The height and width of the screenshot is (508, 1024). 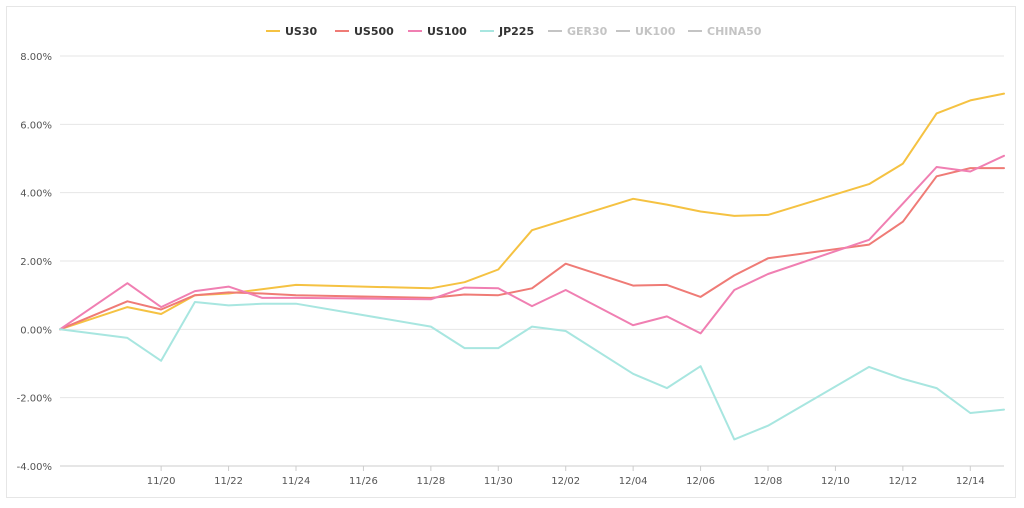 I want to click on y-tick-label: 8.00%, so click(x=36, y=57).